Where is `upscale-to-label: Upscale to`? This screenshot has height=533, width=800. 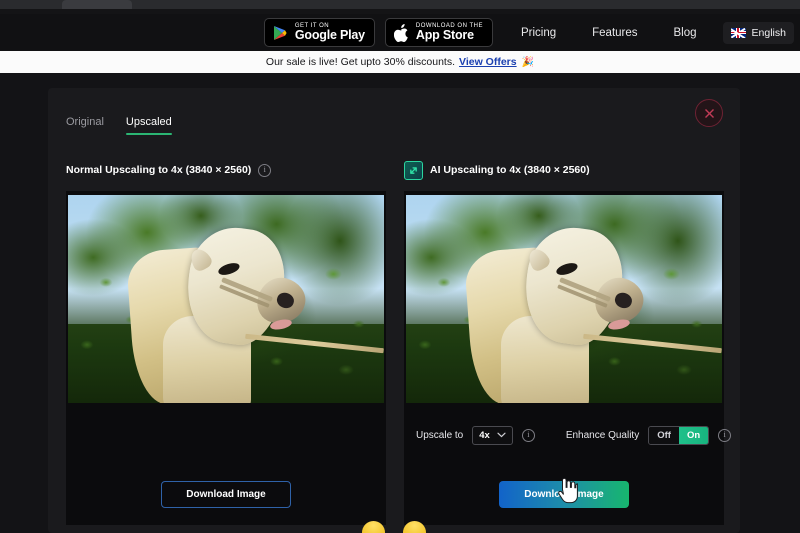
upscale-to-label: Upscale to is located at coordinates (440, 435).